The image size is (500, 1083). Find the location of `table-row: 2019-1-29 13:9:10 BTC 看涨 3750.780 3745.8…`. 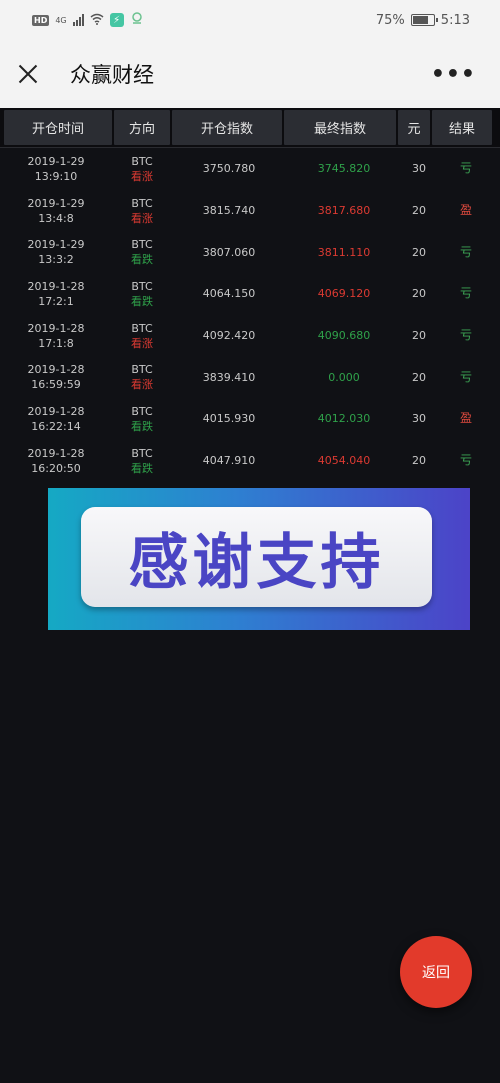

table-row: 2019-1-29 13:9:10 BTC 看涨 3750.780 3745.8… is located at coordinates (250, 169).